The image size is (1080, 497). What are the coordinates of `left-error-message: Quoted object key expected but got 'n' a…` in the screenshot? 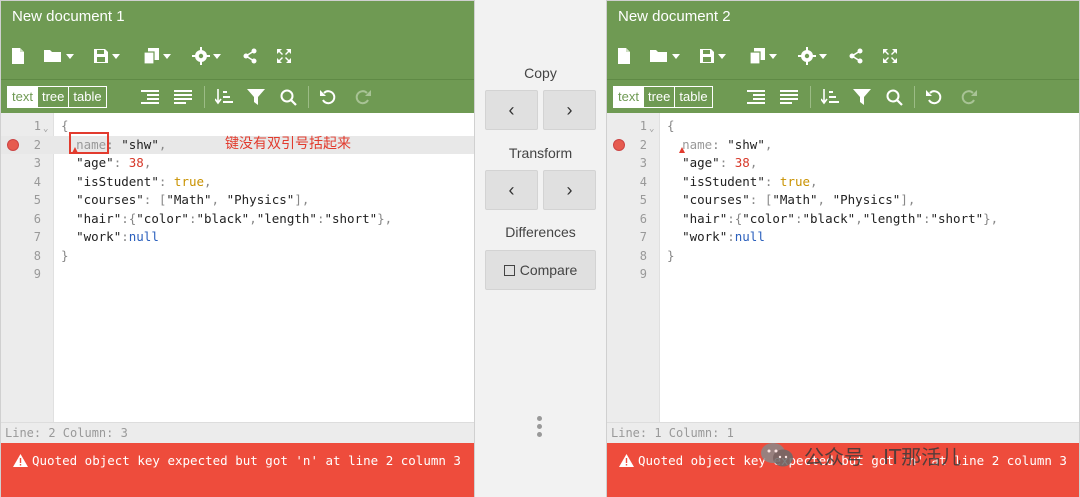 It's located at (237, 470).